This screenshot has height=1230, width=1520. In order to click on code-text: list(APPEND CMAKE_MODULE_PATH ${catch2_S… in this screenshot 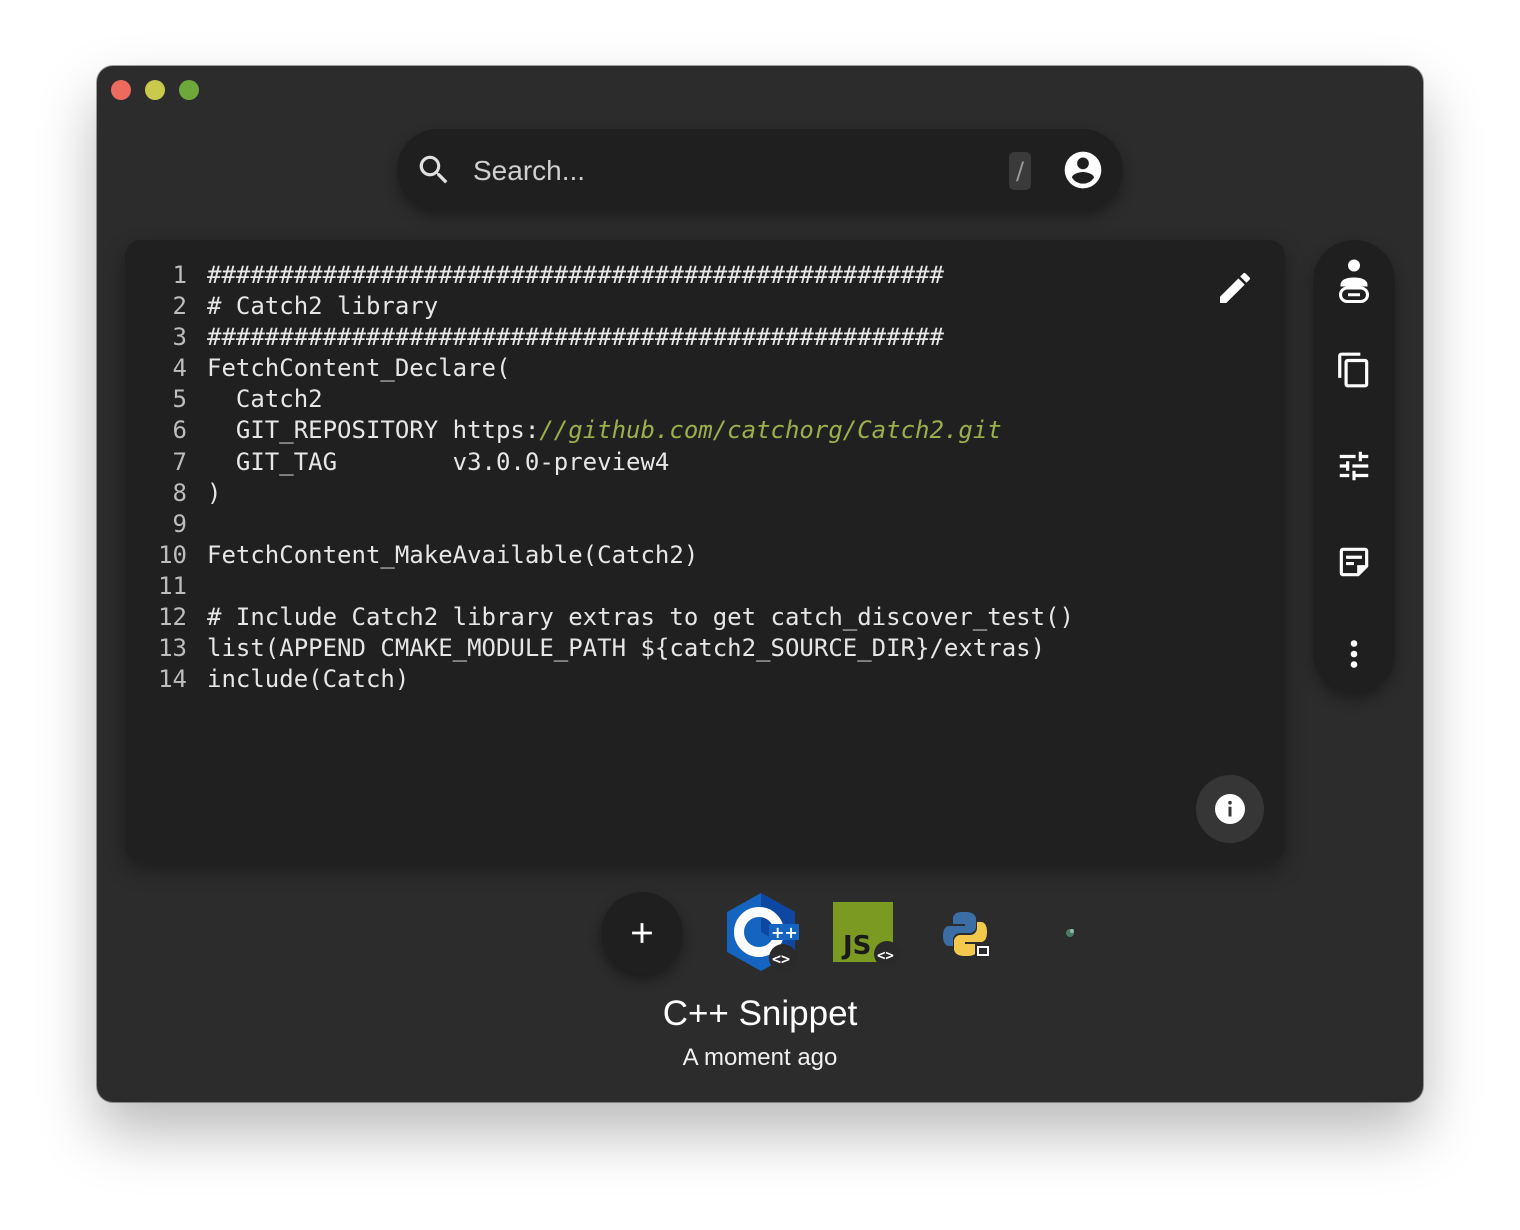, I will do `click(626, 648)`.